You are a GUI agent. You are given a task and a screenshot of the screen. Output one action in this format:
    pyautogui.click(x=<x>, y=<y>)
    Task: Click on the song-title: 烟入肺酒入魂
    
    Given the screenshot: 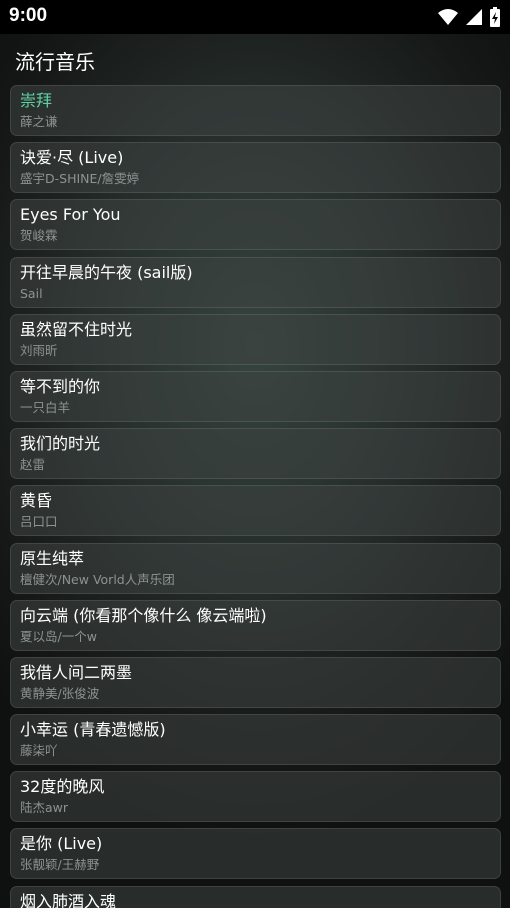 What is the action you would take?
    pyautogui.click(x=68, y=899)
    